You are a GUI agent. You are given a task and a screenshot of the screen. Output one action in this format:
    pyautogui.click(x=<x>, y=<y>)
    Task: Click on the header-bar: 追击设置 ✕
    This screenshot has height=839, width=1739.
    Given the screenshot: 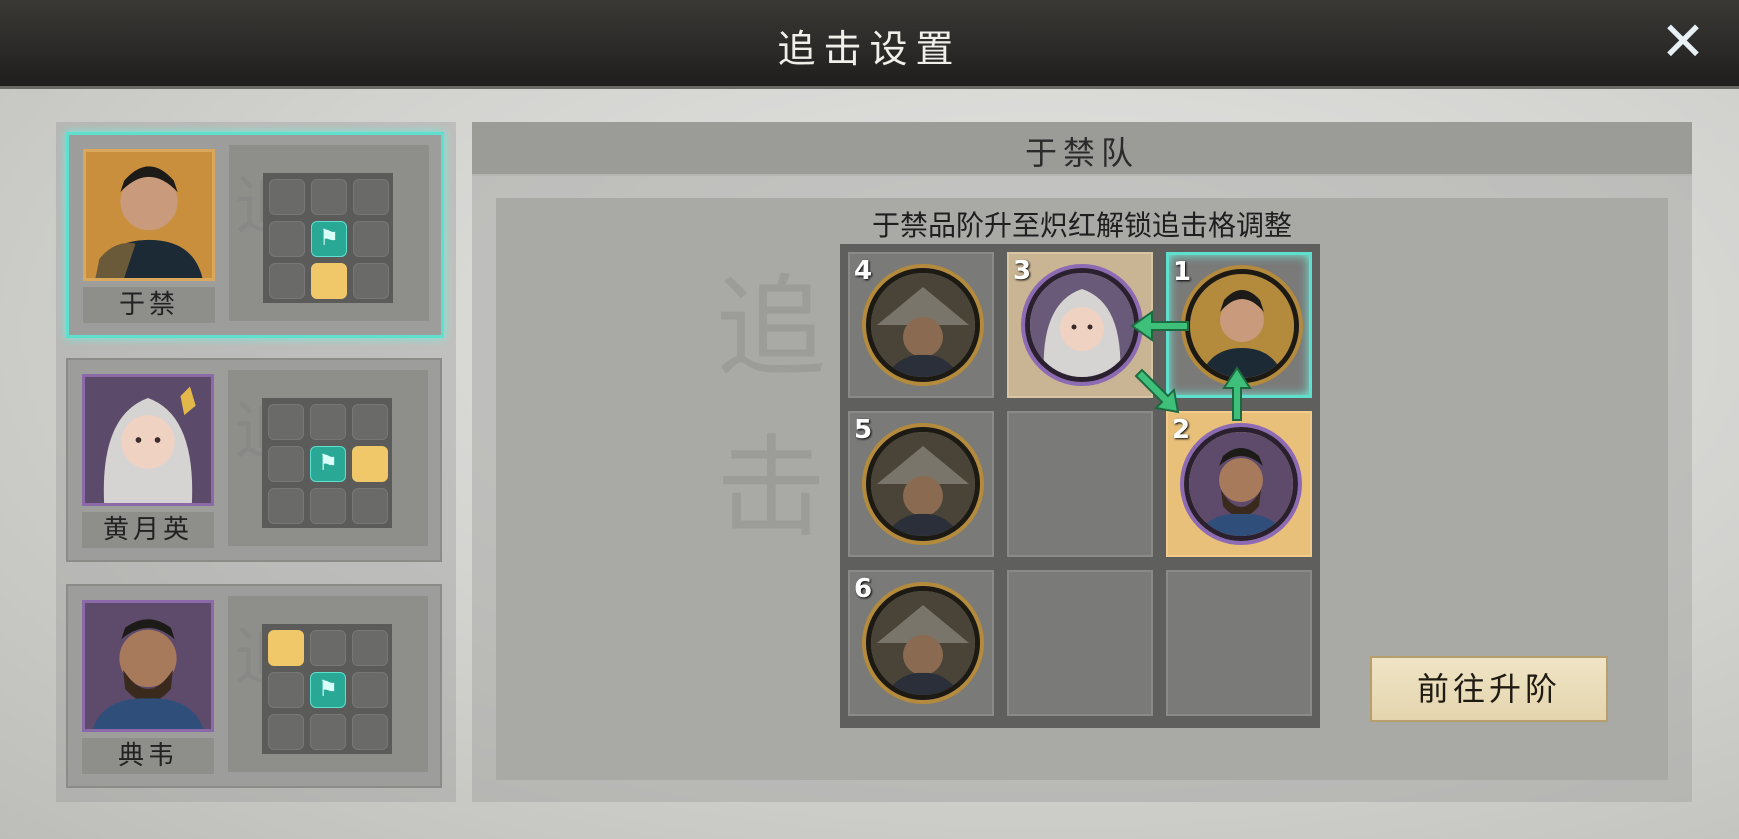 What is the action you would take?
    pyautogui.click(x=869, y=44)
    